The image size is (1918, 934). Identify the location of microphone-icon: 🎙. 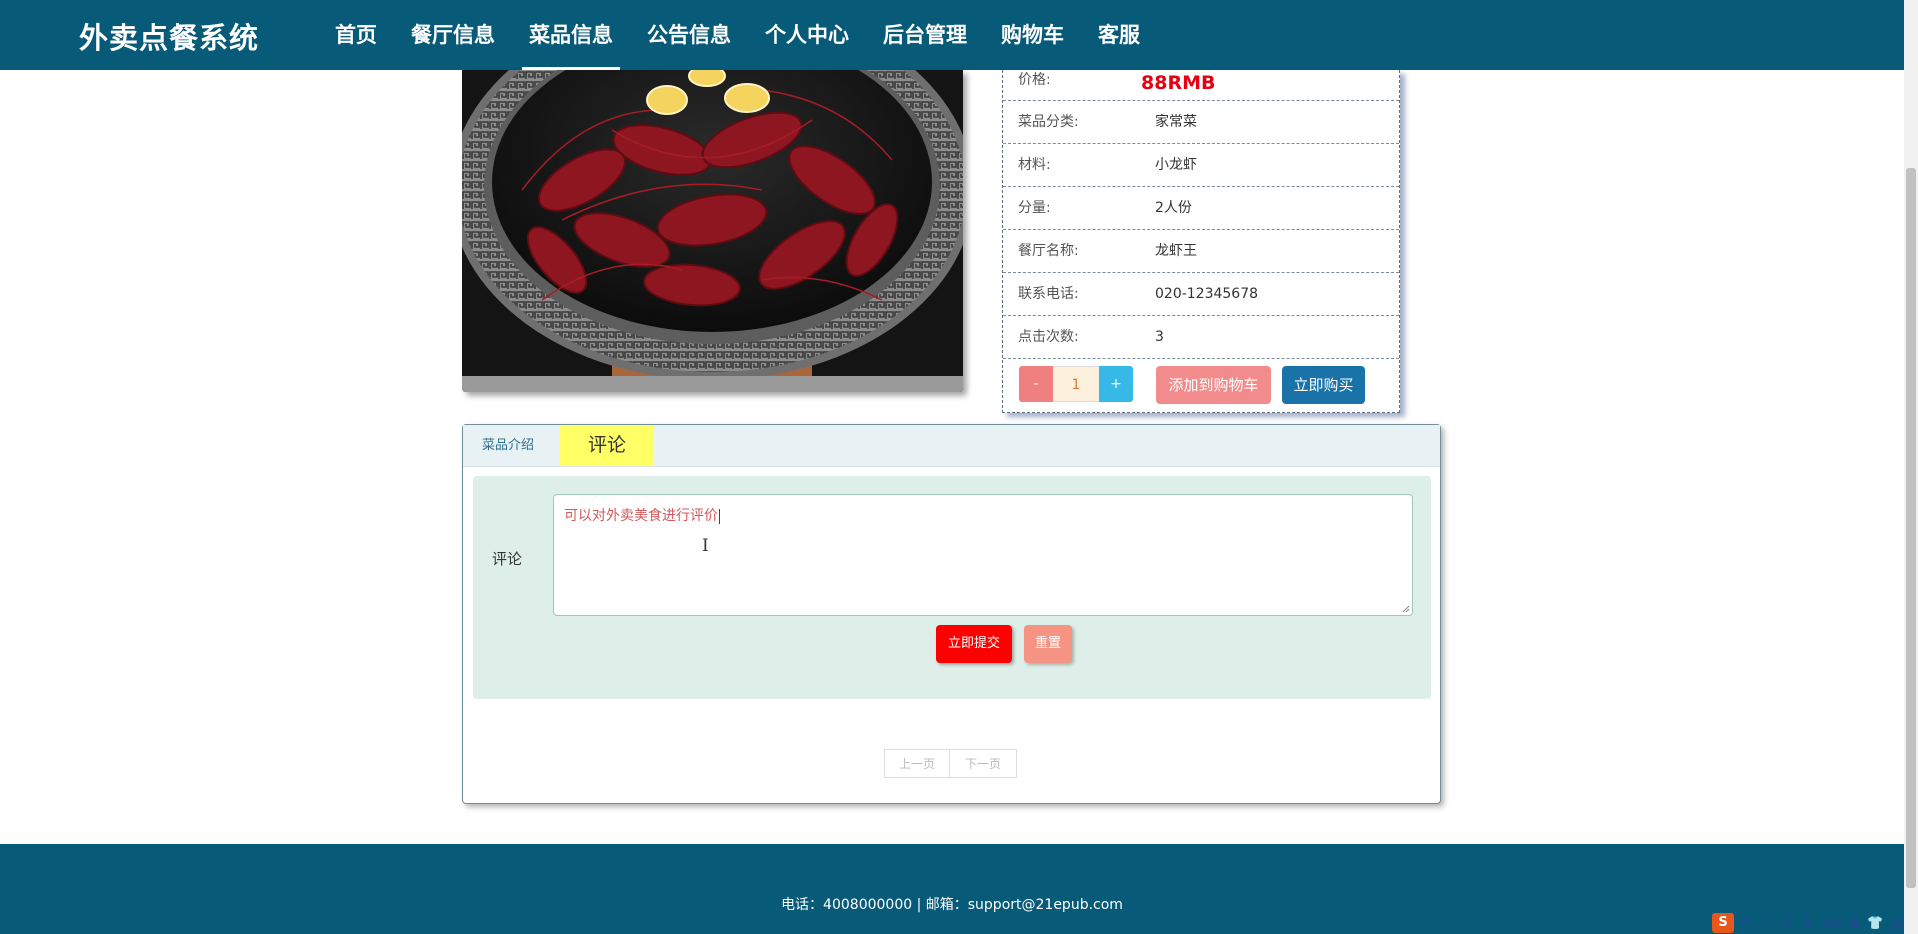
(1807, 923).